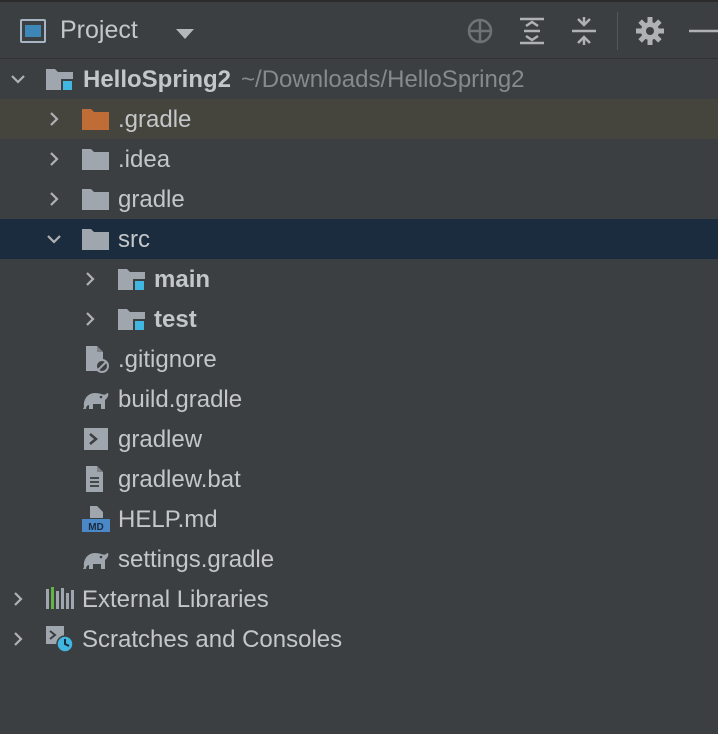 This screenshot has width=718, height=734. Describe the element at coordinates (532, 31) in the screenshot. I see `expand-all-icon` at that location.